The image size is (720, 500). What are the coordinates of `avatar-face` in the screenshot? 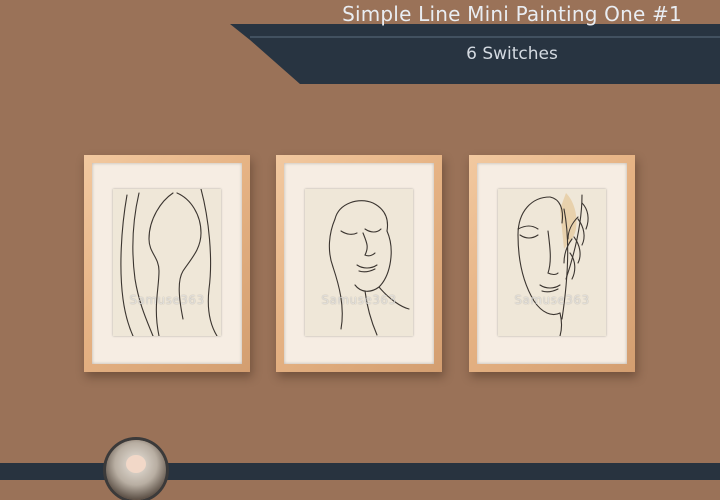 It's located at (136, 464).